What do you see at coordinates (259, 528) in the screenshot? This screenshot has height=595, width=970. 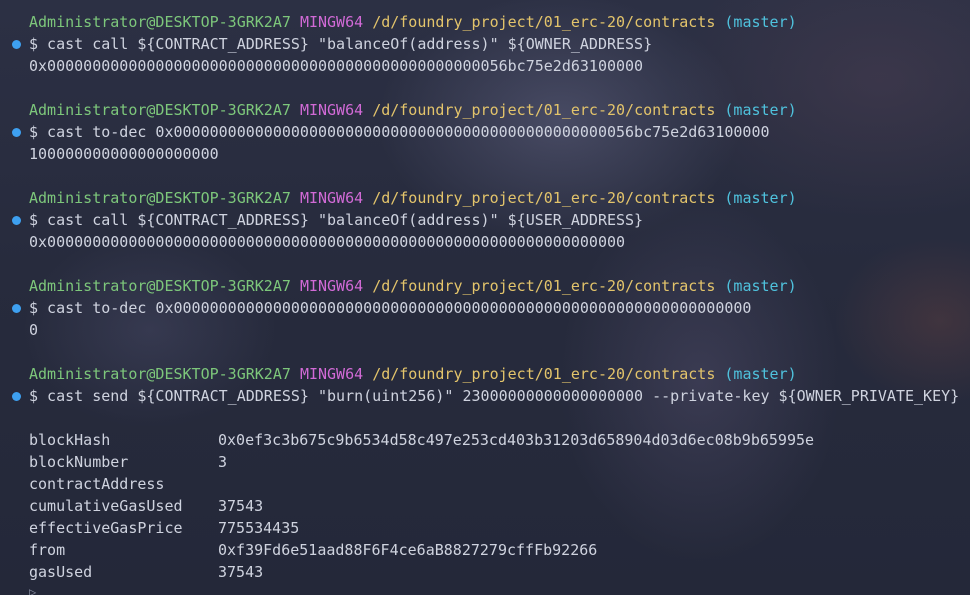 I see `receipt-value: 775534435` at bounding box center [259, 528].